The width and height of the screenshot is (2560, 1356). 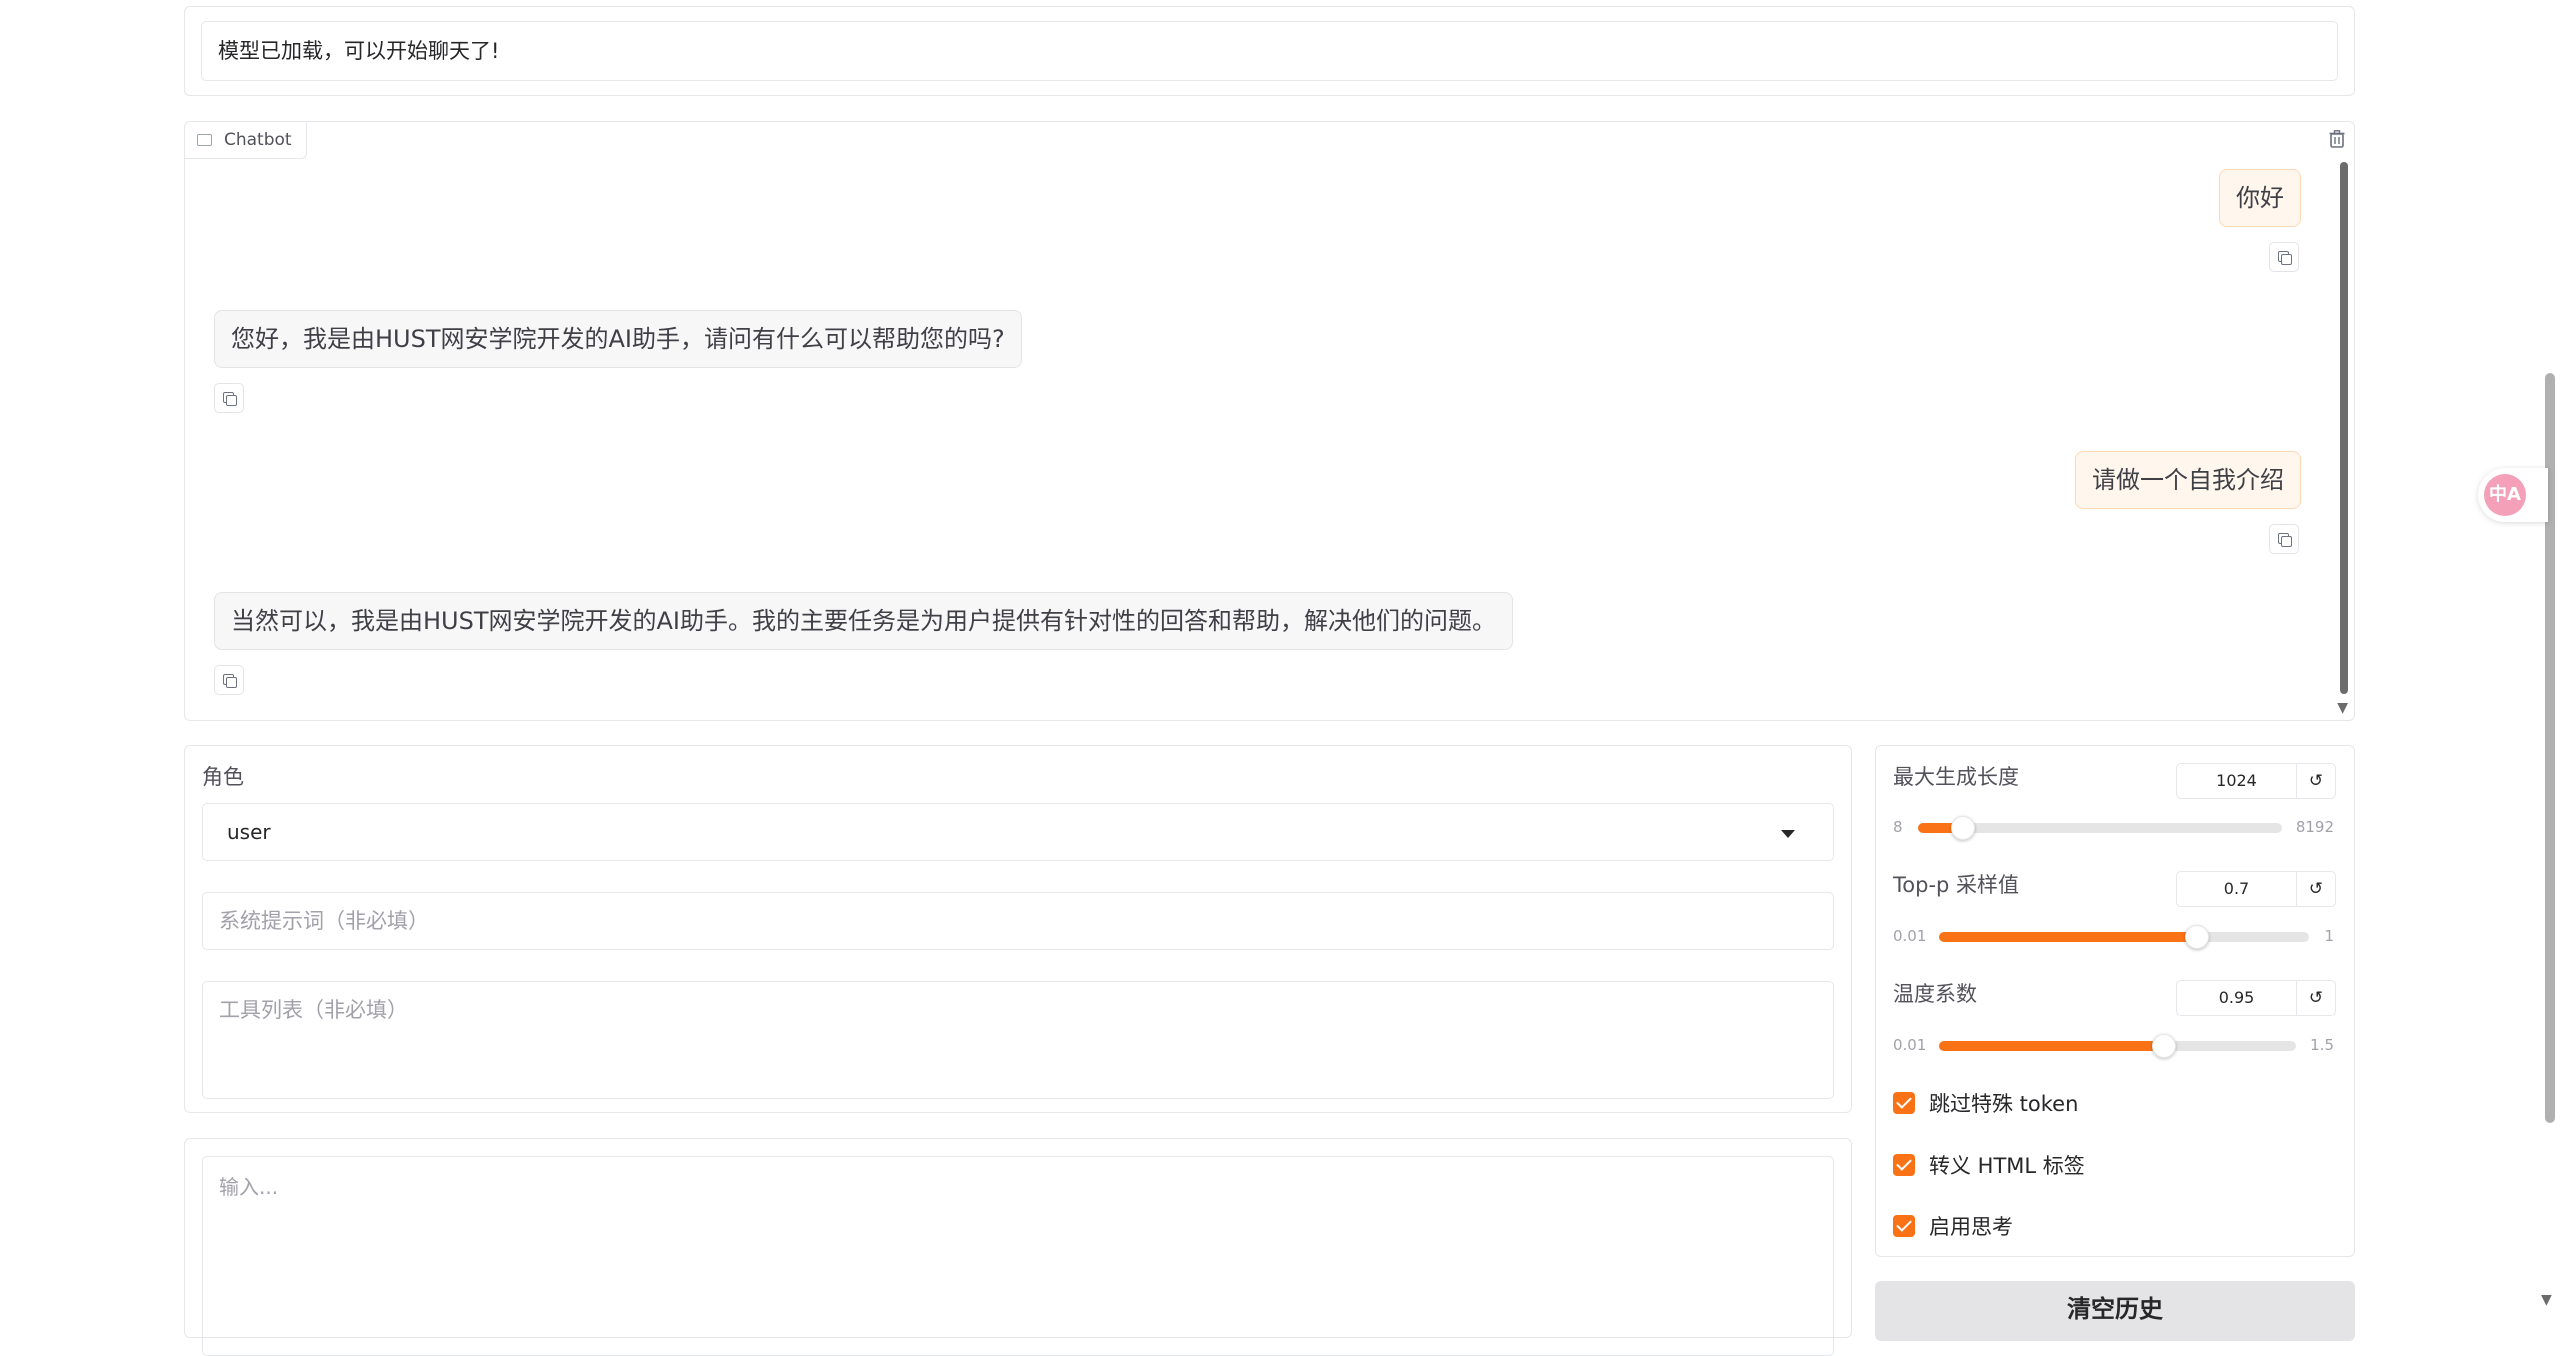 What do you see at coordinates (2100, 828) in the screenshot?
I see `max-length-slider` at bounding box center [2100, 828].